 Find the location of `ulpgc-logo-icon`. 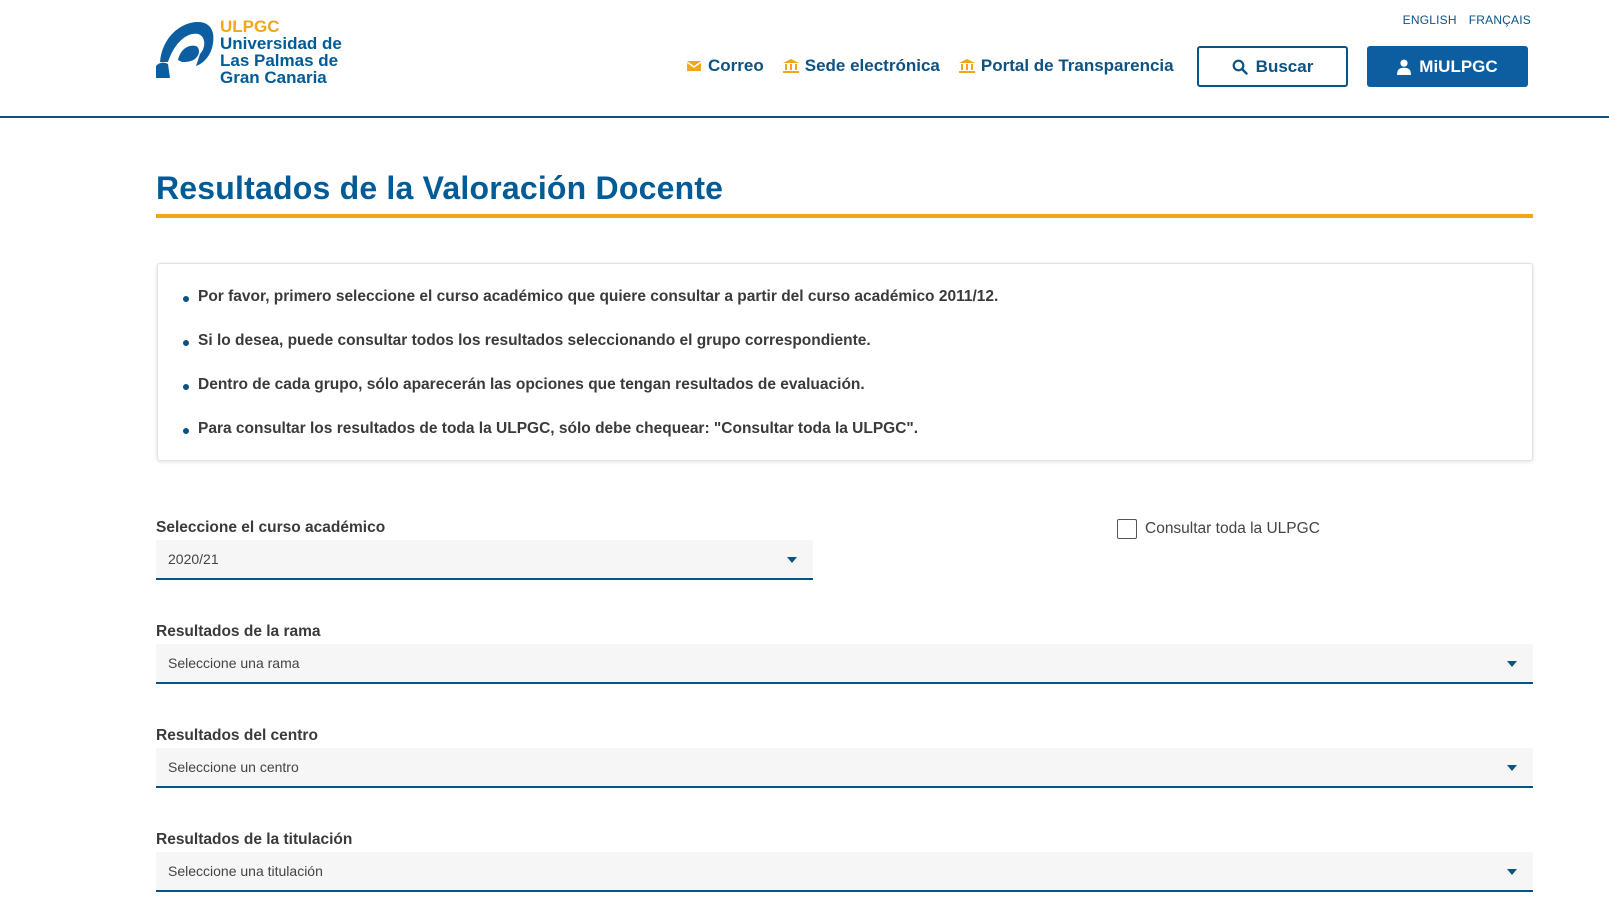

ulpgc-logo-icon is located at coordinates (185, 50).